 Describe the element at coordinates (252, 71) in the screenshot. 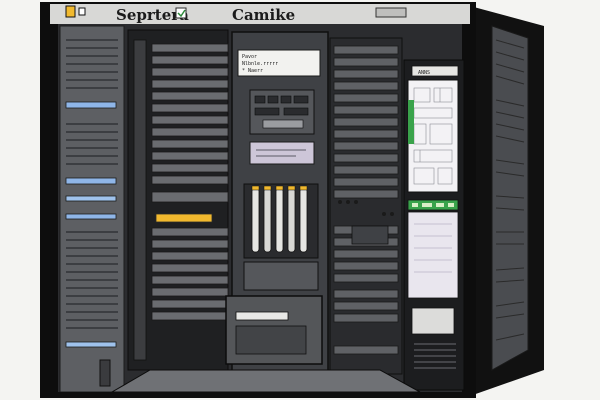

I see `panel-note-line3: * Naerr` at that location.